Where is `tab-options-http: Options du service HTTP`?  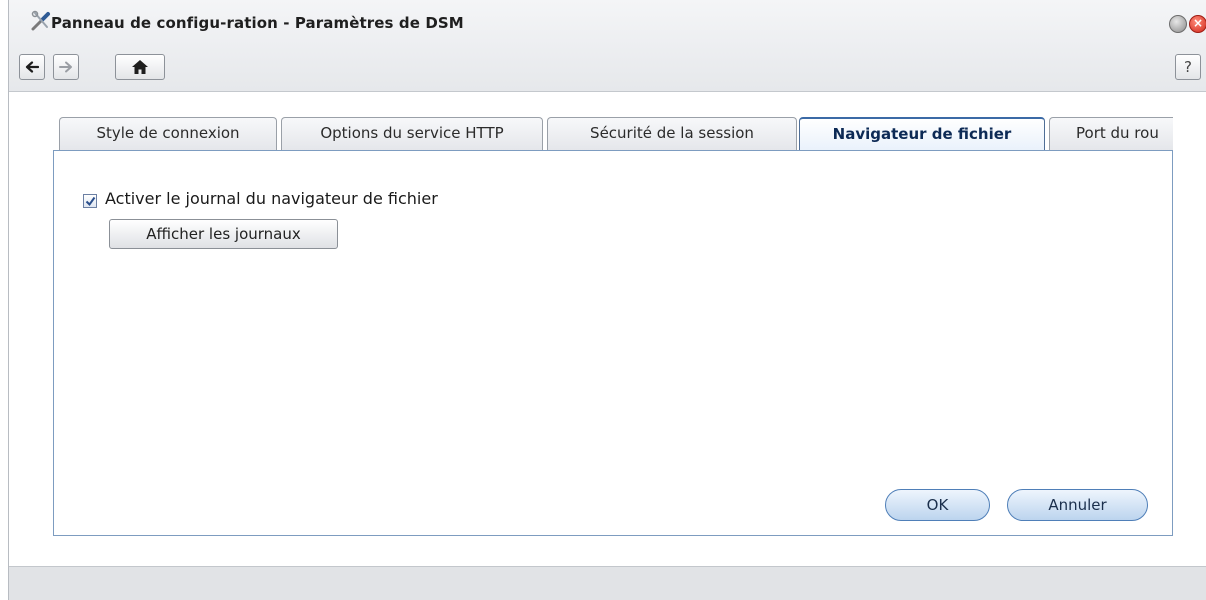
tab-options-http: Options du service HTTP is located at coordinates (412, 134).